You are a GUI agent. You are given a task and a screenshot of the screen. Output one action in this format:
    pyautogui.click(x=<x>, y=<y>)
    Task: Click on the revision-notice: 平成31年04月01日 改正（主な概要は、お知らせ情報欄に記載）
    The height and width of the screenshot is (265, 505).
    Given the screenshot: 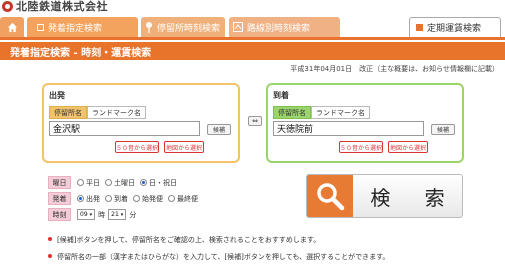 What is the action you would take?
    pyautogui.click(x=394, y=69)
    